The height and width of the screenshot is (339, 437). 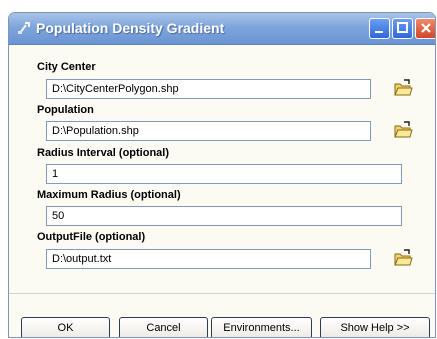 What do you see at coordinates (24, 28) in the screenshot?
I see `tool-icon` at bounding box center [24, 28].